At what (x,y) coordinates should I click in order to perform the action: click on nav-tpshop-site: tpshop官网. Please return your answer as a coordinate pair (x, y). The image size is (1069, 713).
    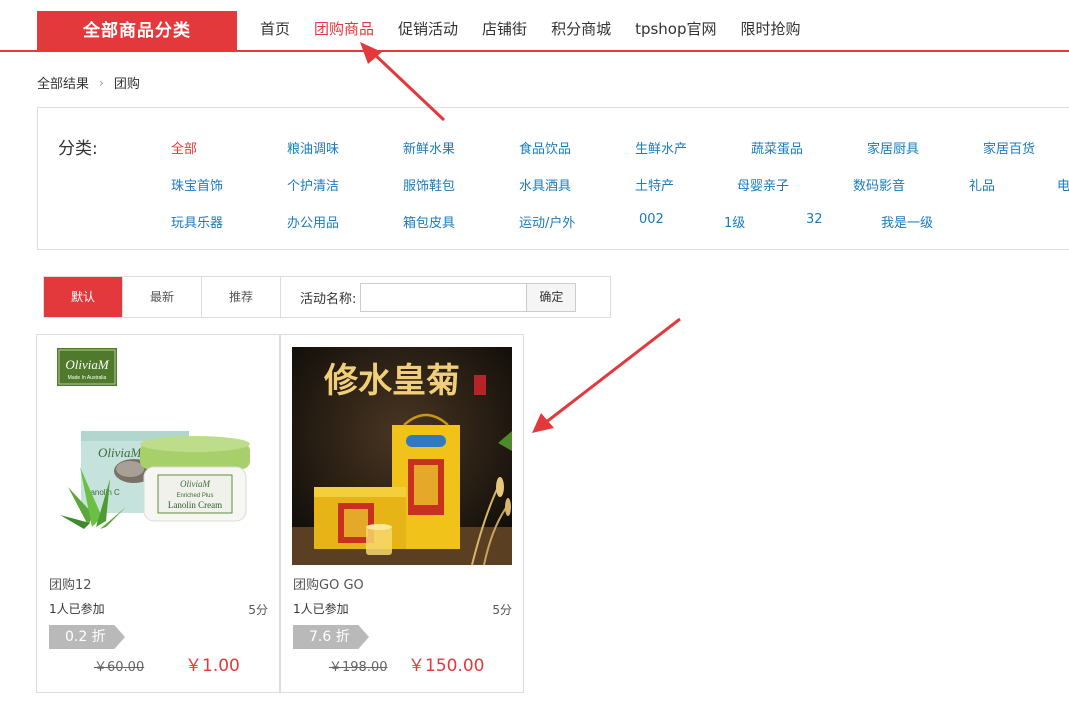
    Looking at the image, I should click on (675, 28).